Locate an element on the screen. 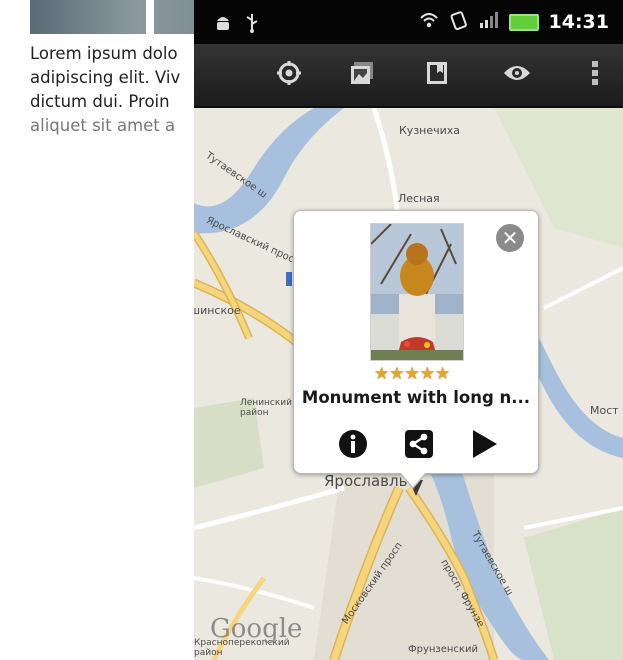 This screenshot has width=623, height=660. play-button is located at coordinates (484, 446).